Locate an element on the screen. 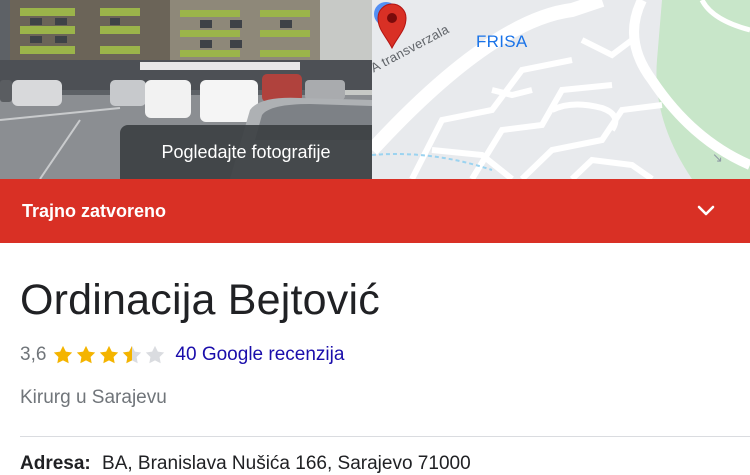 The width and height of the screenshot is (750, 475). chevron-down-icon is located at coordinates (706, 211).